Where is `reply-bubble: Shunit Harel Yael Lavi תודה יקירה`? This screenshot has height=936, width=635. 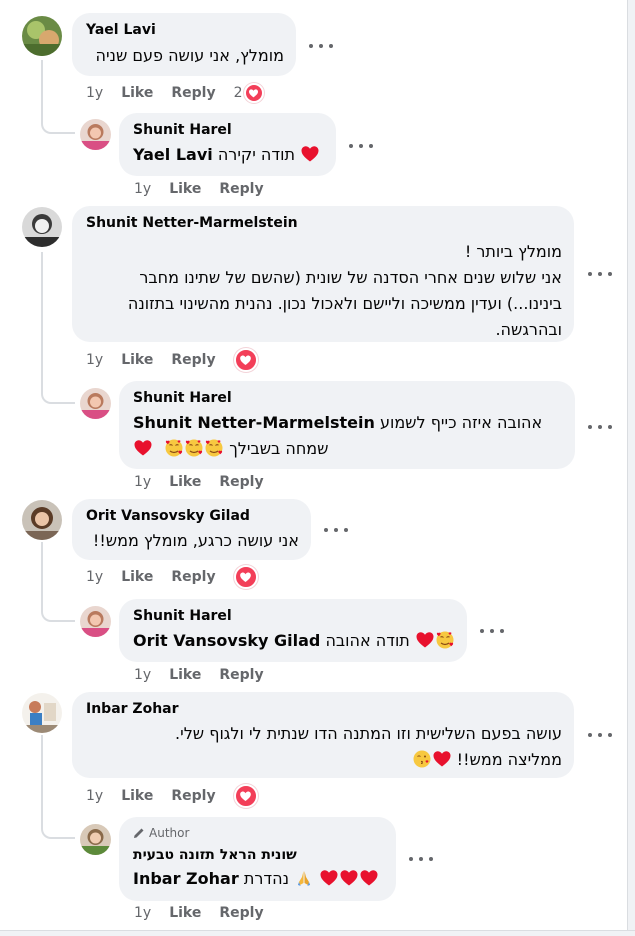
reply-bubble: Shunit Harel Yael Lavi תודה יקירה is located at coordinates (227, 144).